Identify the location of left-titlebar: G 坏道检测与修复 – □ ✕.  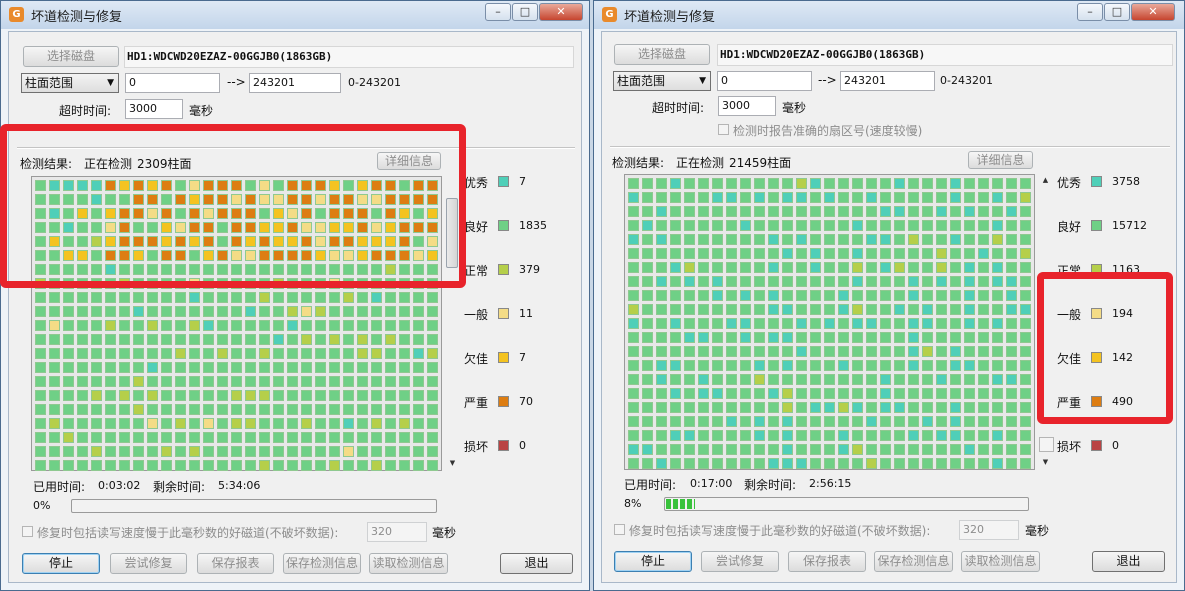
(295, 15).